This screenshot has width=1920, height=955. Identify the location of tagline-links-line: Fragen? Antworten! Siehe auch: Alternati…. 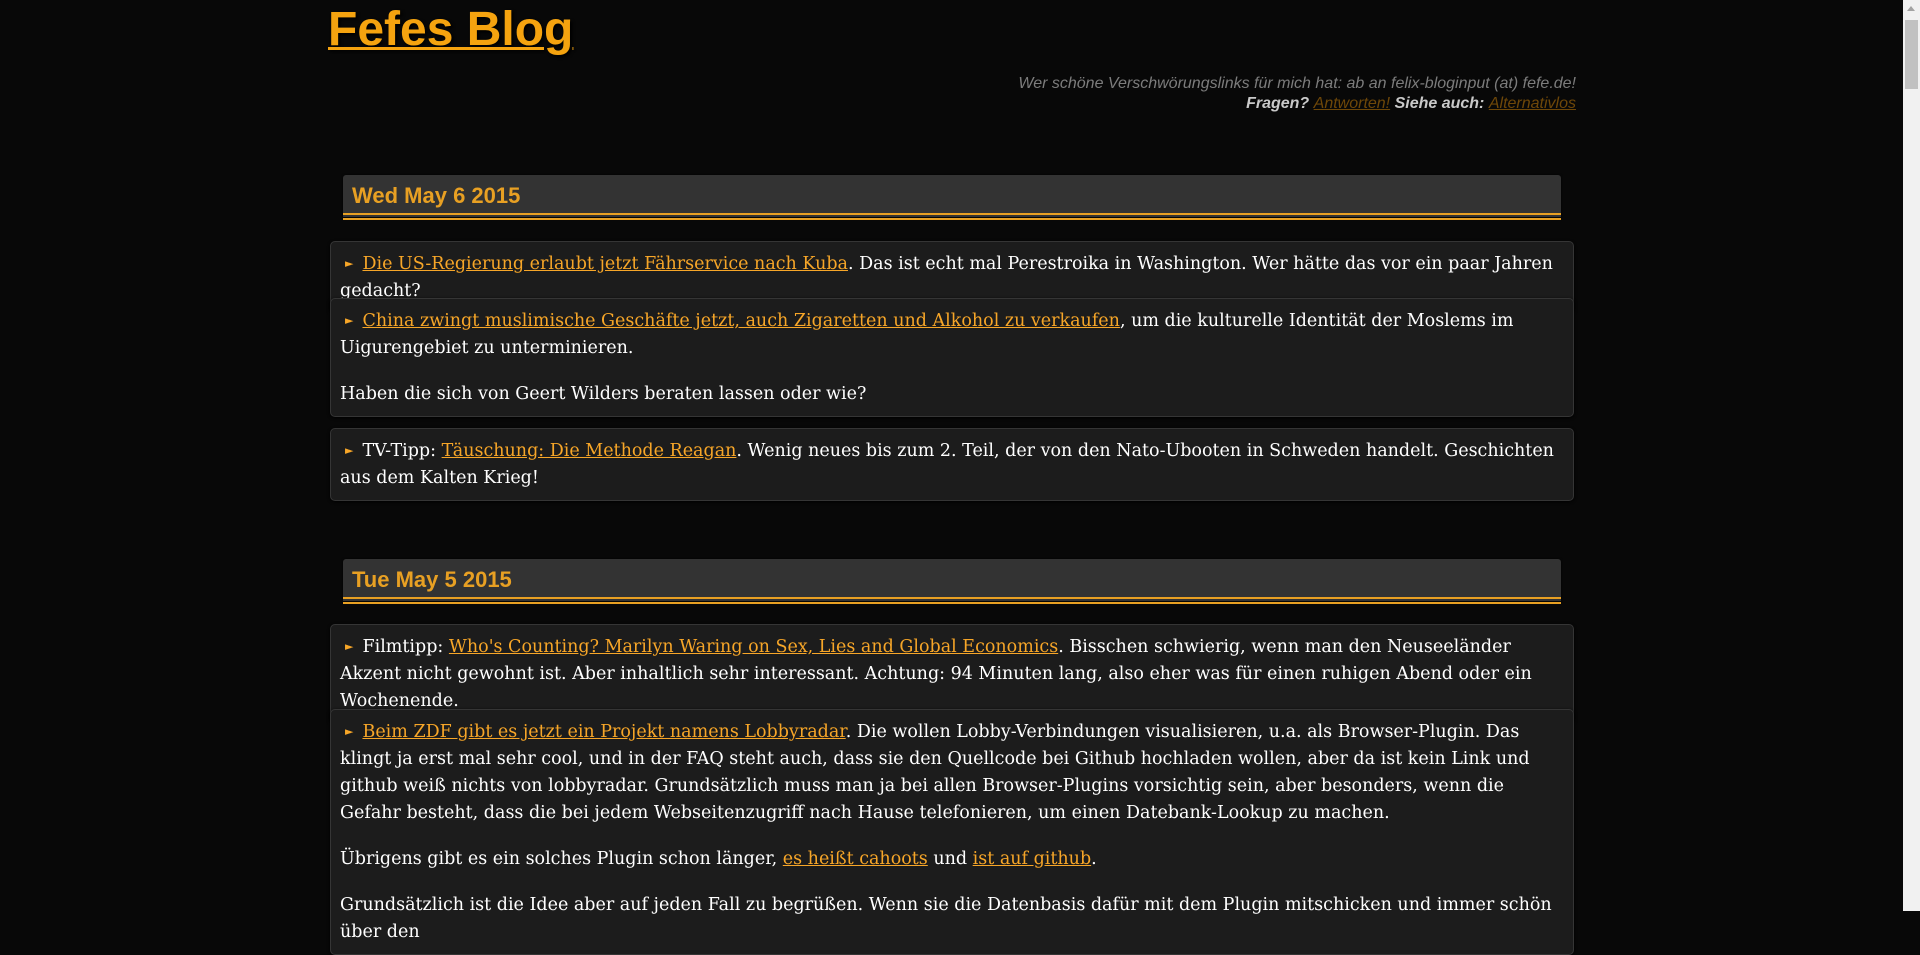
(1297, 104).